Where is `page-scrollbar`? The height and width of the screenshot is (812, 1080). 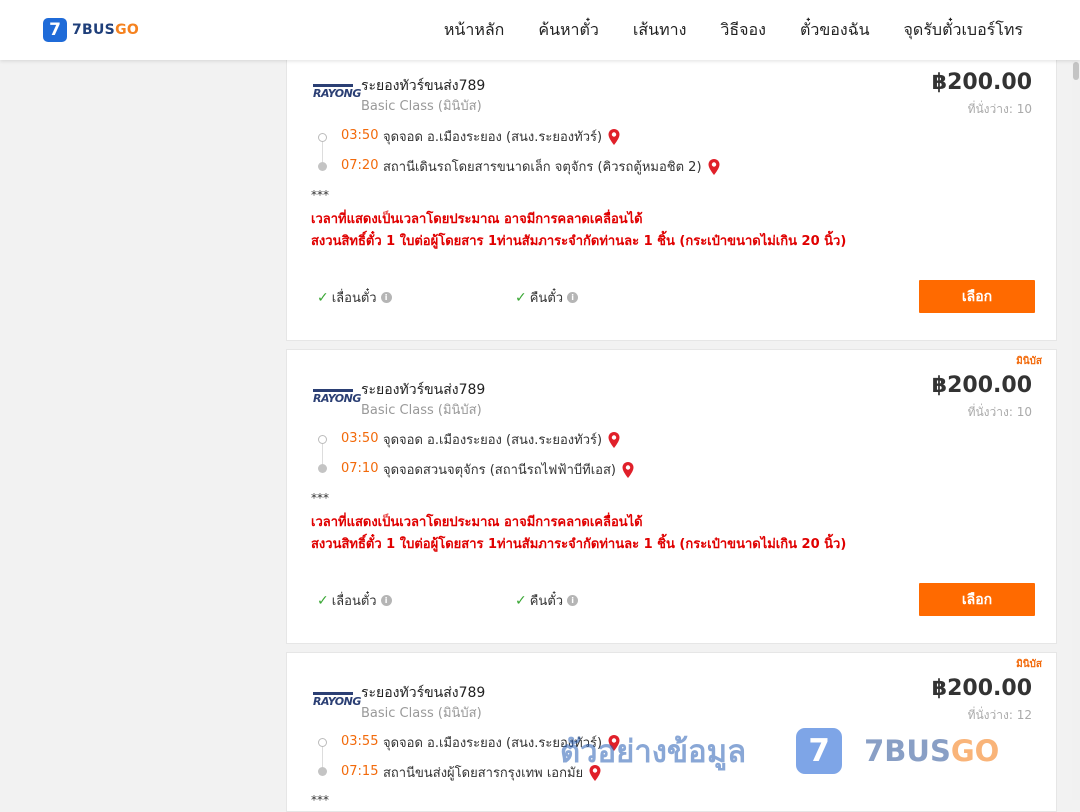
page-scrollbar is located at coordinates (1076, 400).